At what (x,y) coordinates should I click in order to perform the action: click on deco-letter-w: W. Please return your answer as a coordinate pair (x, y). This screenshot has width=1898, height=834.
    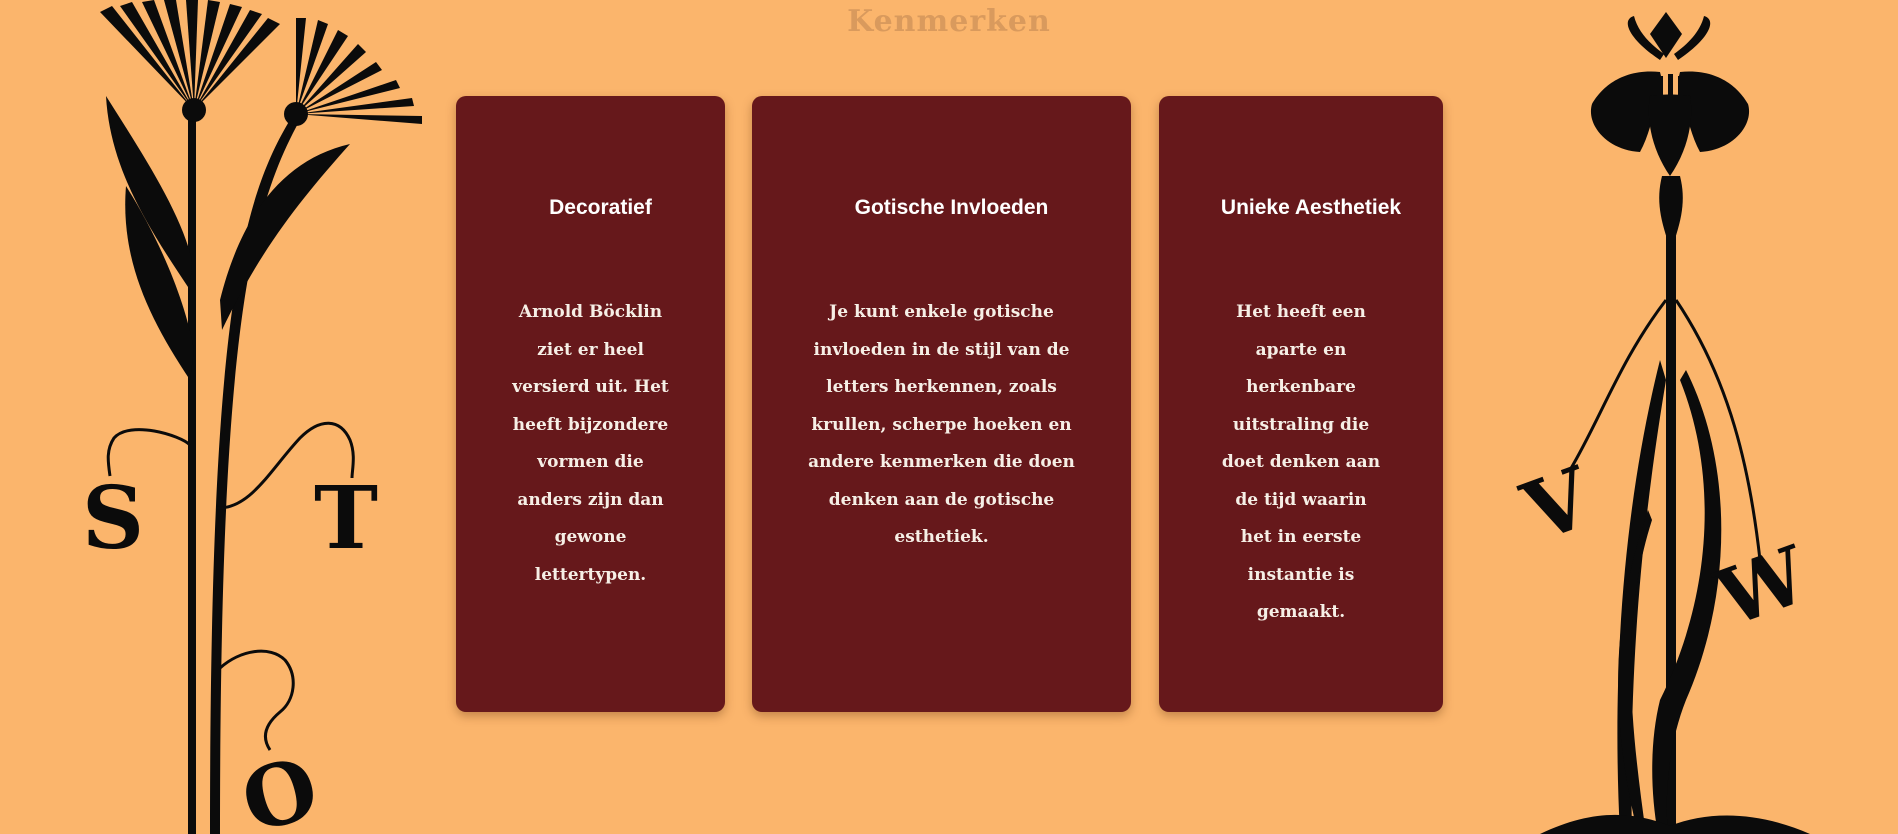
    Looking at the image, I should click on (1763, 587).